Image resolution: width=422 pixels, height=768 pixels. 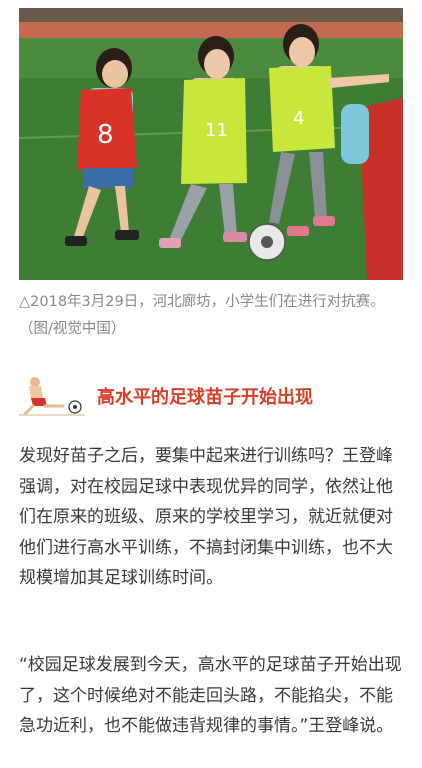 What do you see at coordinates (105, 135) in the screenshot?
I see `bib-number: 8` at bounding box center [105, 135].